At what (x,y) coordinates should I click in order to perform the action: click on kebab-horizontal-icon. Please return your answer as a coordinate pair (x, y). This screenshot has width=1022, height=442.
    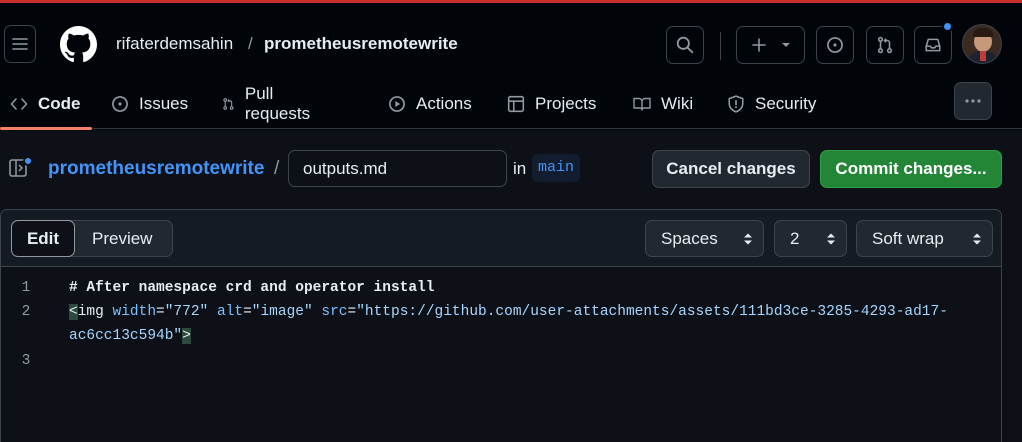
    Looking at the image, I should click on (973, 101).